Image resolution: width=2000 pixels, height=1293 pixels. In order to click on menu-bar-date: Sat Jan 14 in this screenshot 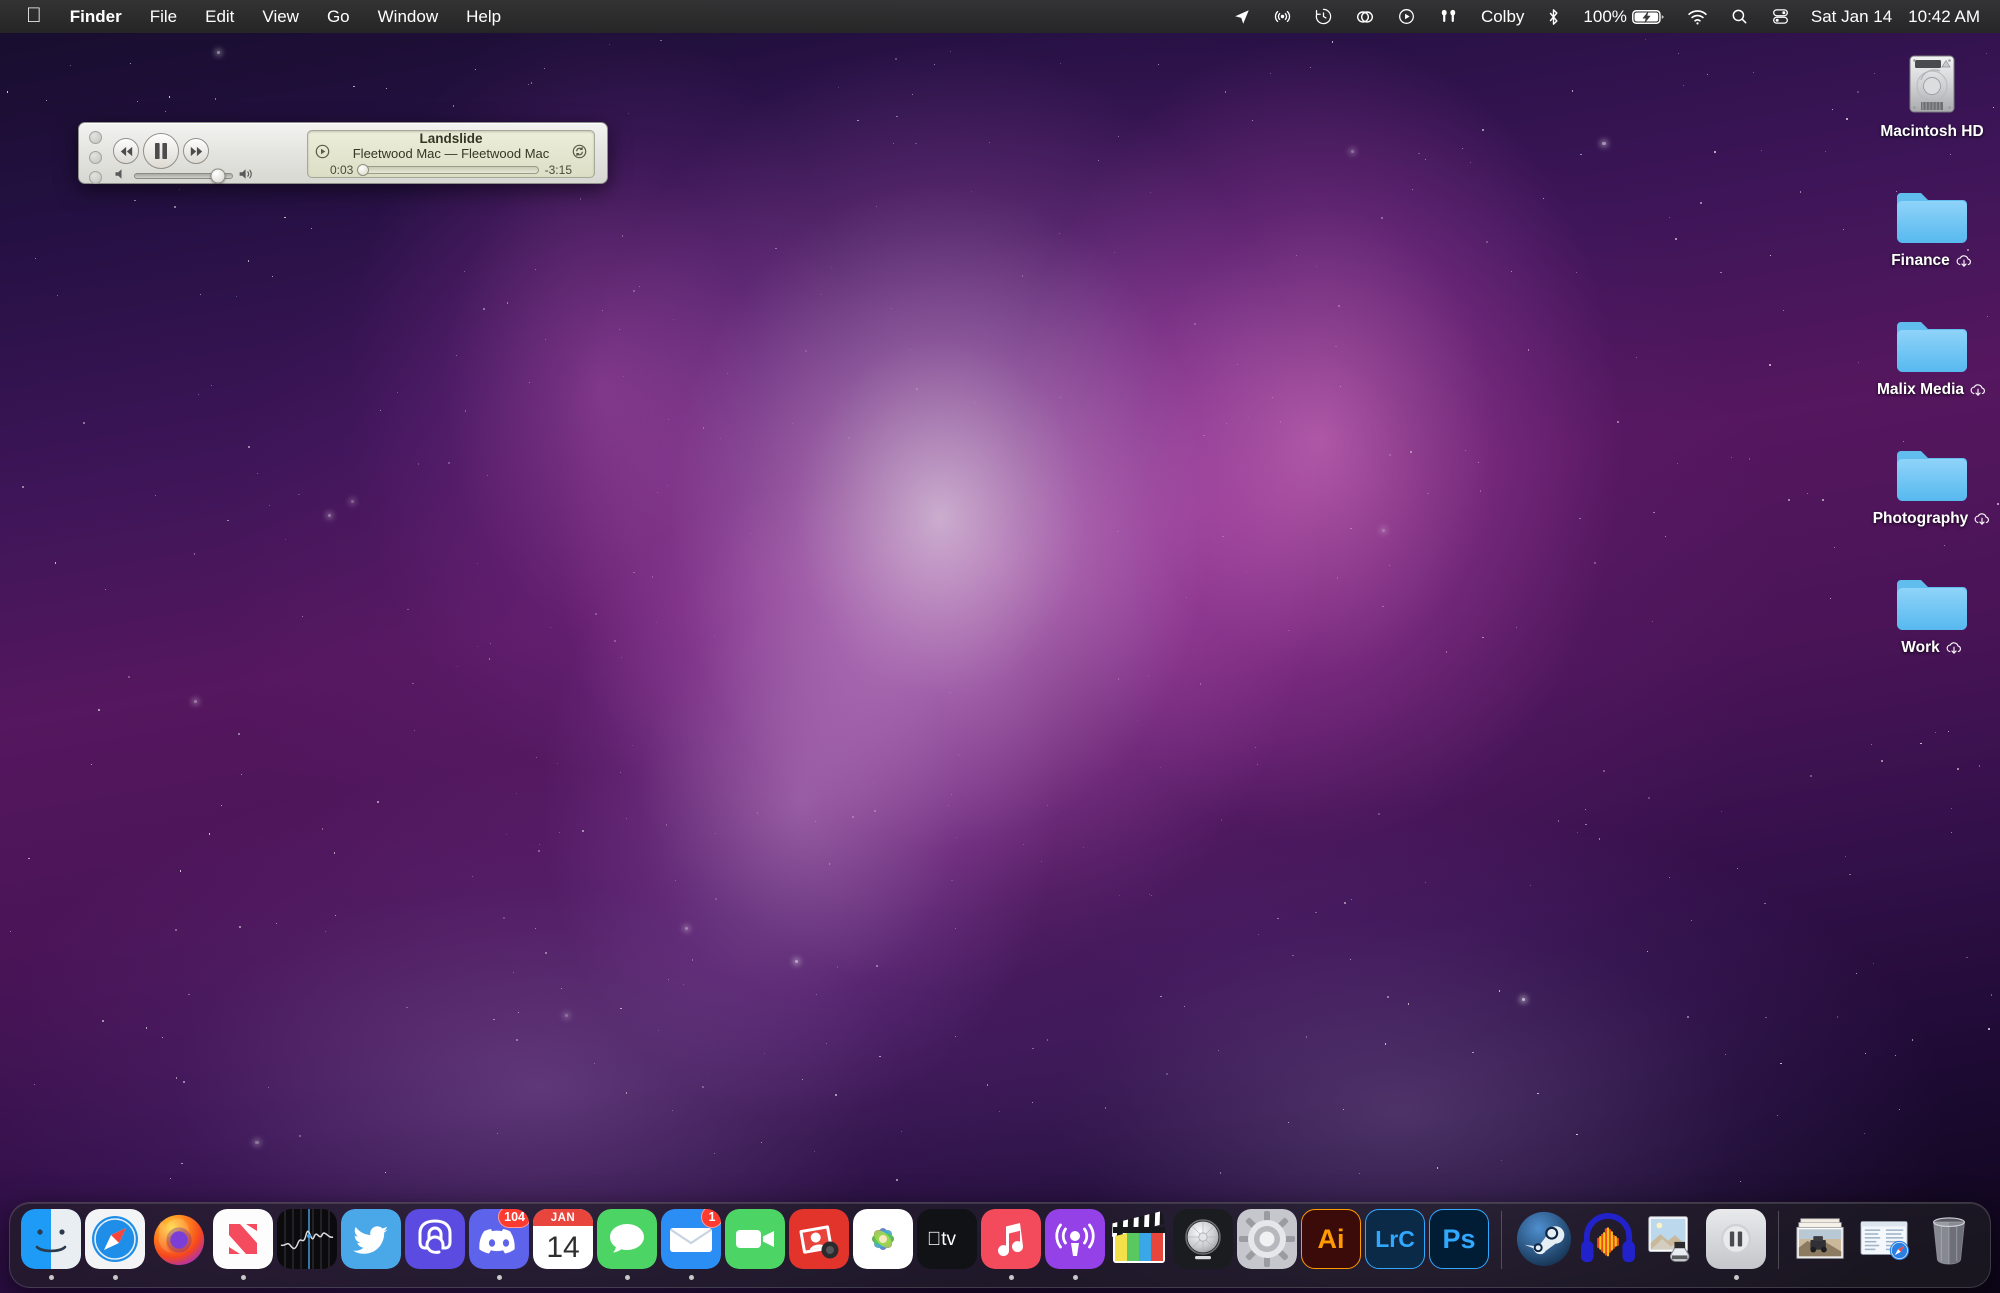, I will do `click(1849, 17)`.